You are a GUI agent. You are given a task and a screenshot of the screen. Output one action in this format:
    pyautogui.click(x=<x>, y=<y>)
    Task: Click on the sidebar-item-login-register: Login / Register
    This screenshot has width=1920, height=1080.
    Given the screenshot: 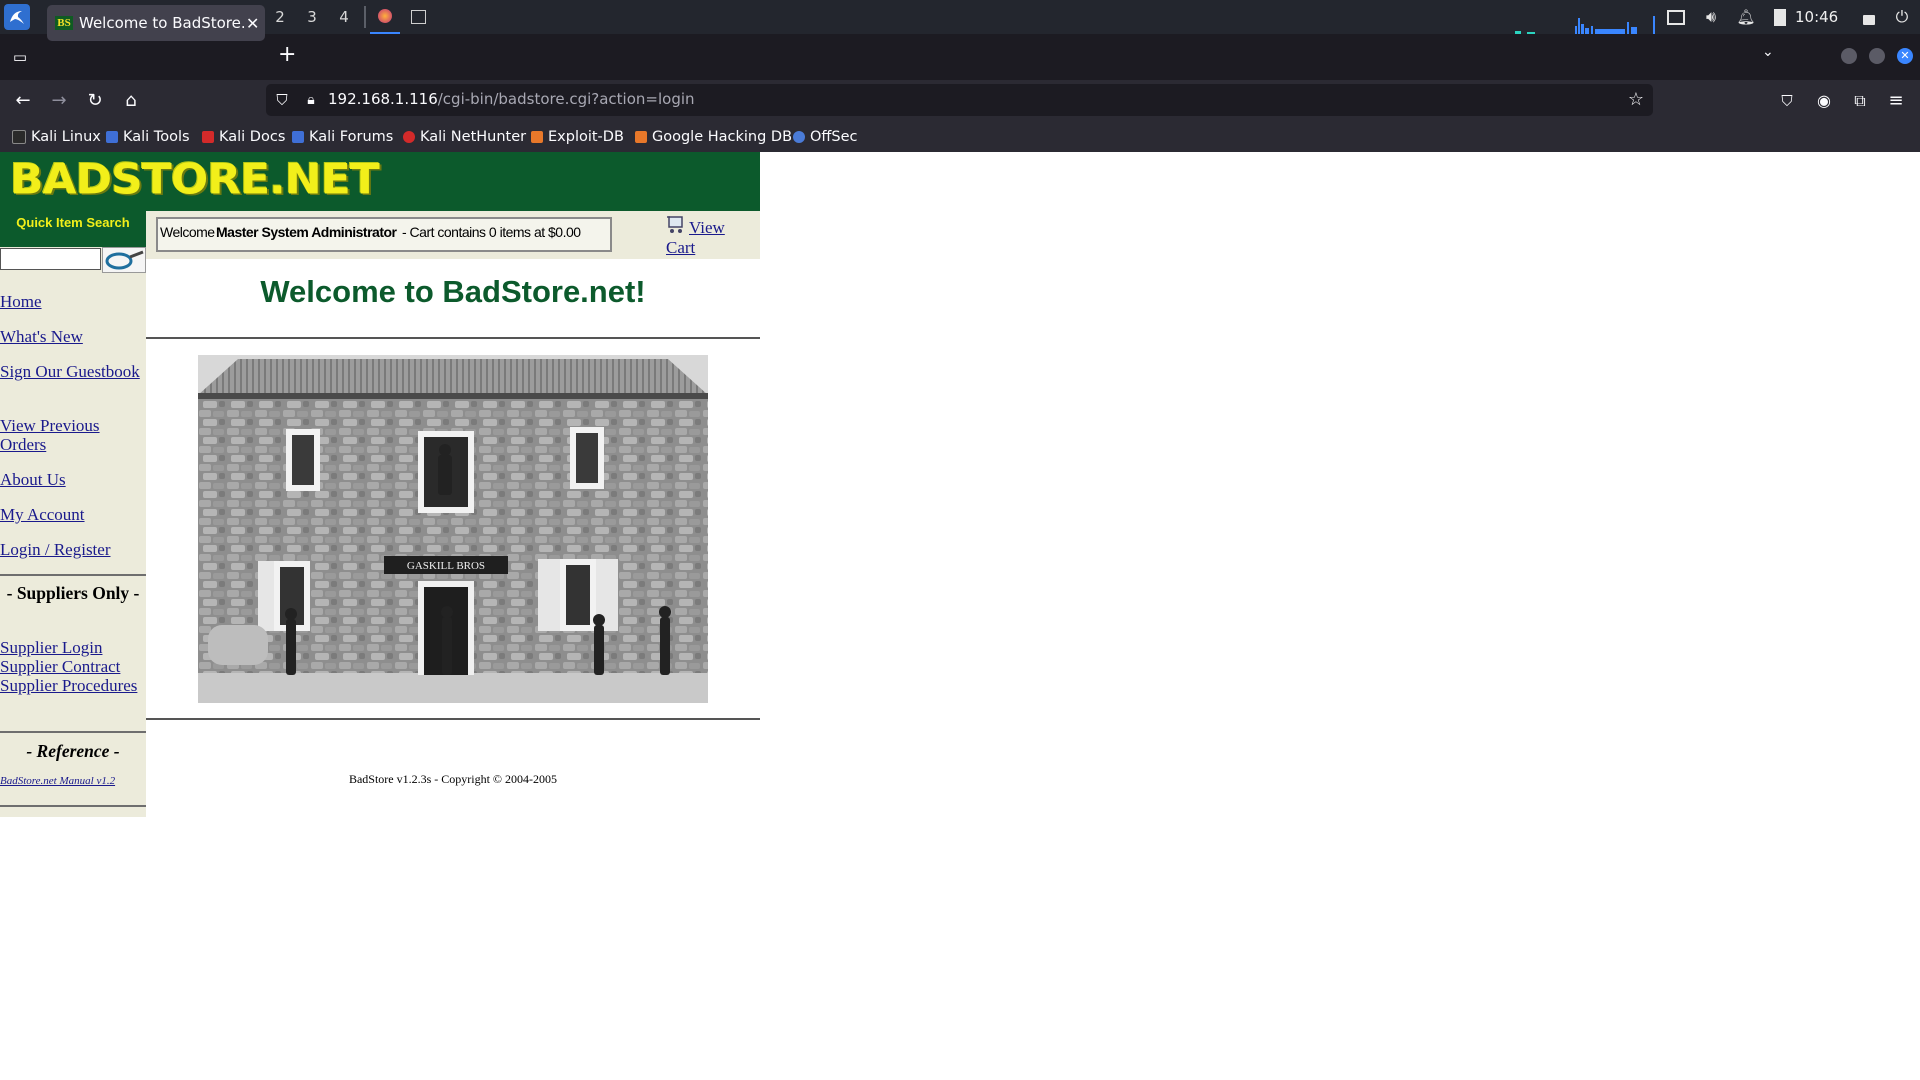 What is the action you would take?
    pyautogui.click(x=73, y=549)
    